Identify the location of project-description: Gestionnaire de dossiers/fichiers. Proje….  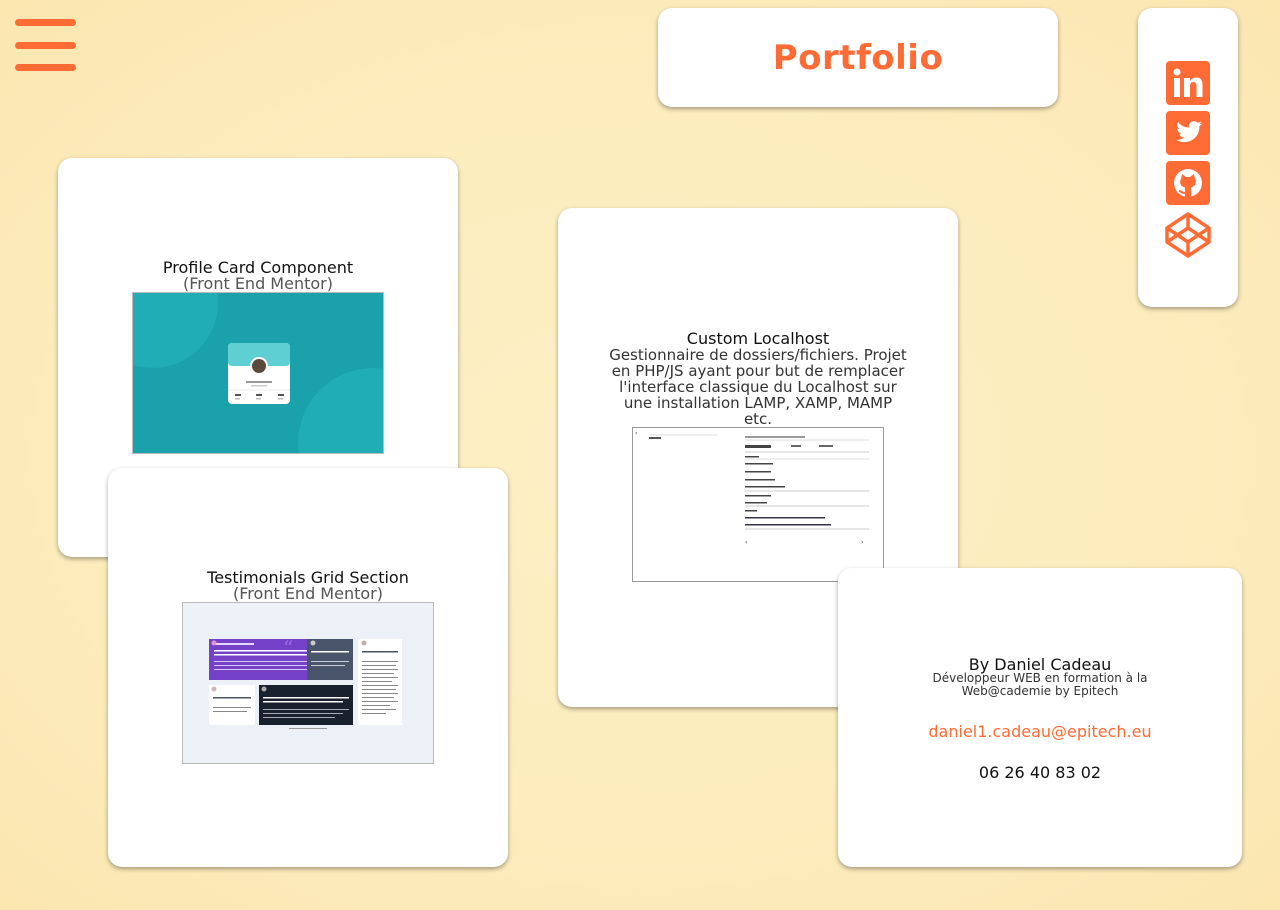
(758, 387).